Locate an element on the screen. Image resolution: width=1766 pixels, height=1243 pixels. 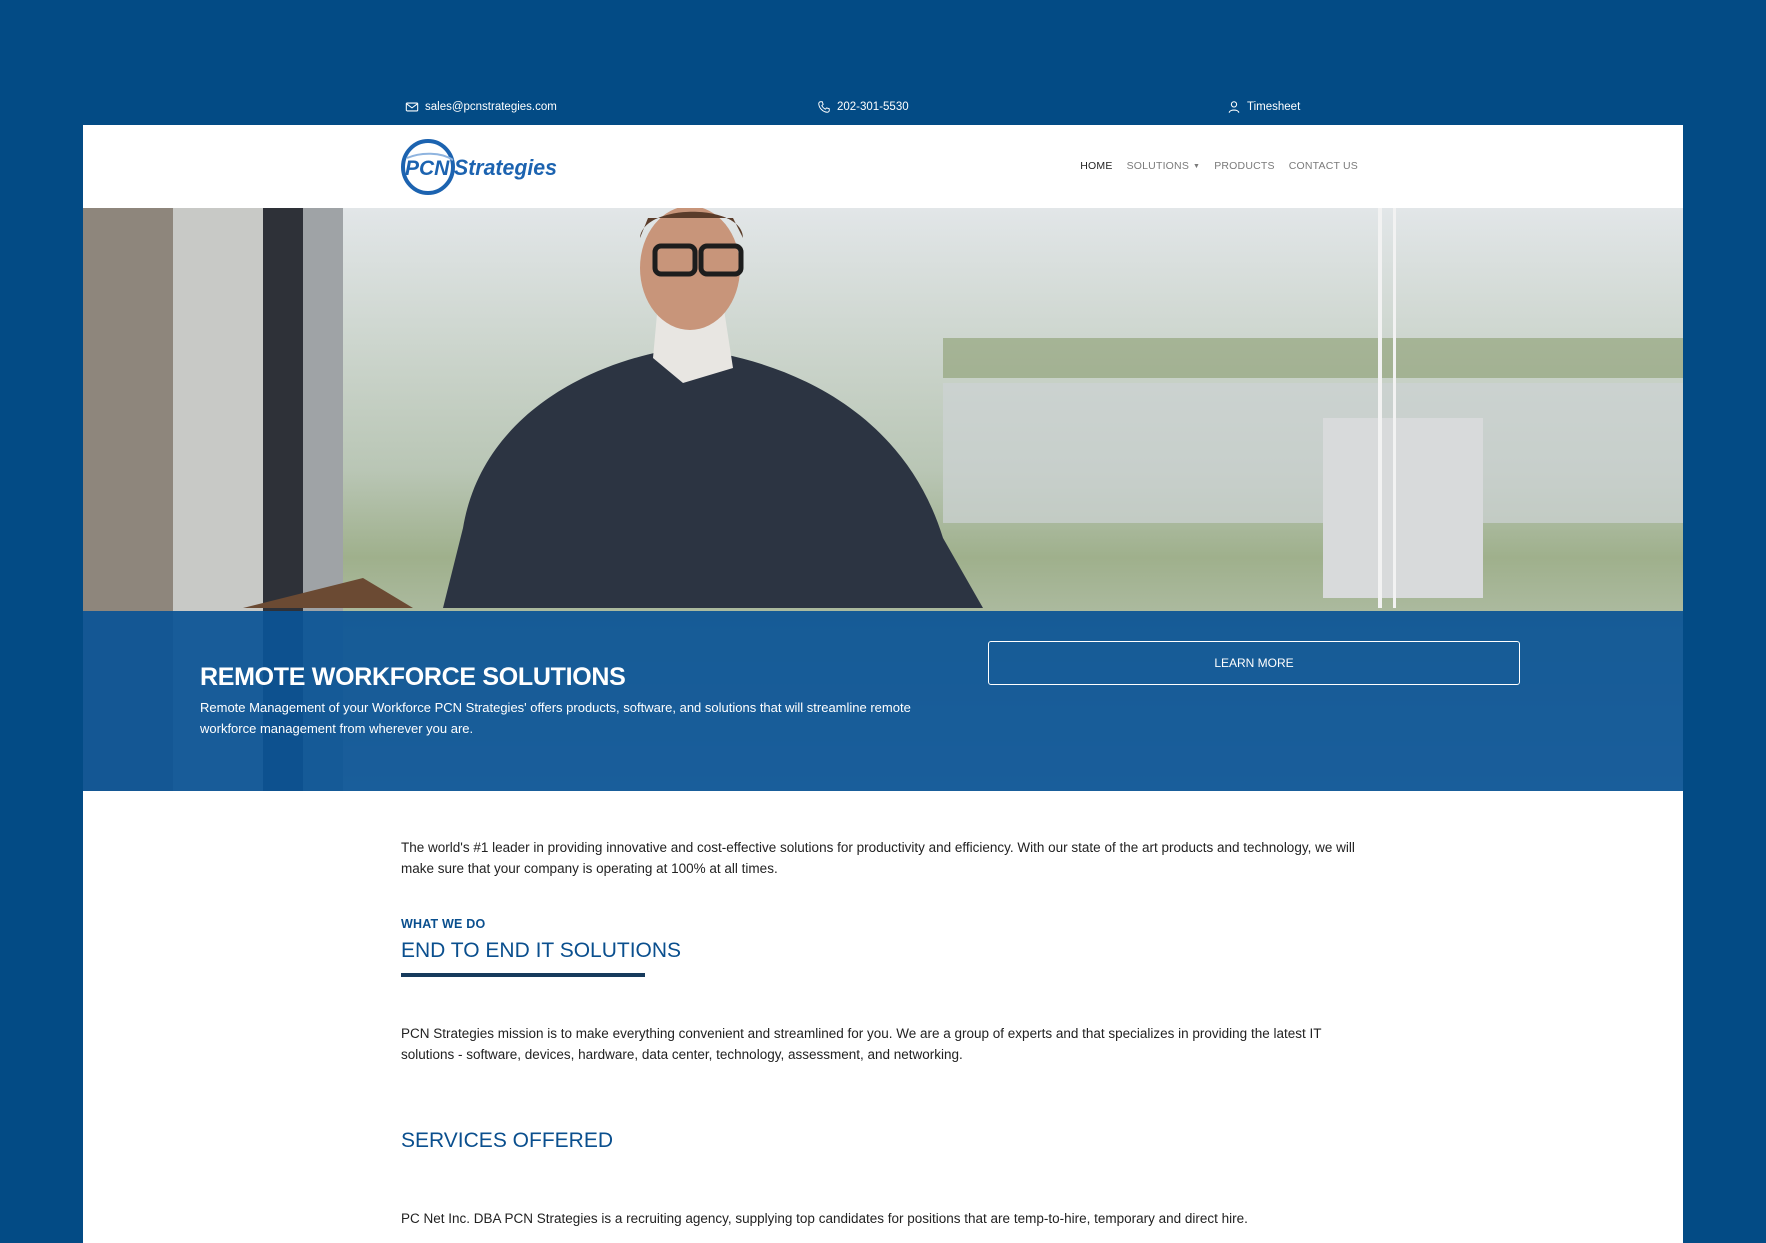
learn-more-button: LEARN MORE is located at coordinates (1254, 663).